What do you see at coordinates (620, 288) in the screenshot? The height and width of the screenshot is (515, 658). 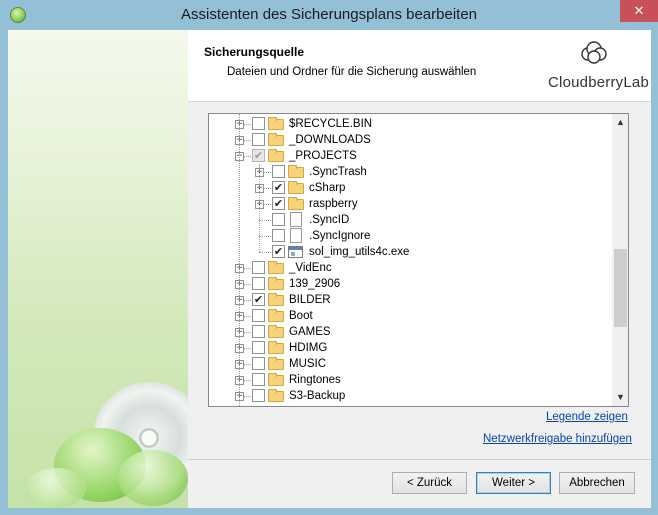 I see `scrollbar-thumb` at bounding box center [620, 288].